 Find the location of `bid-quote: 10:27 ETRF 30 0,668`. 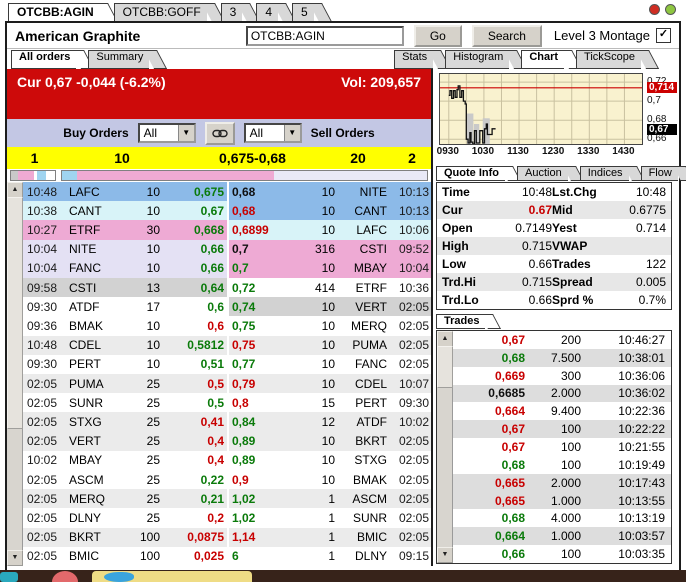

bid-quote: 10:27 ETRF 30 0,668 is located at coordinates (125, 230).